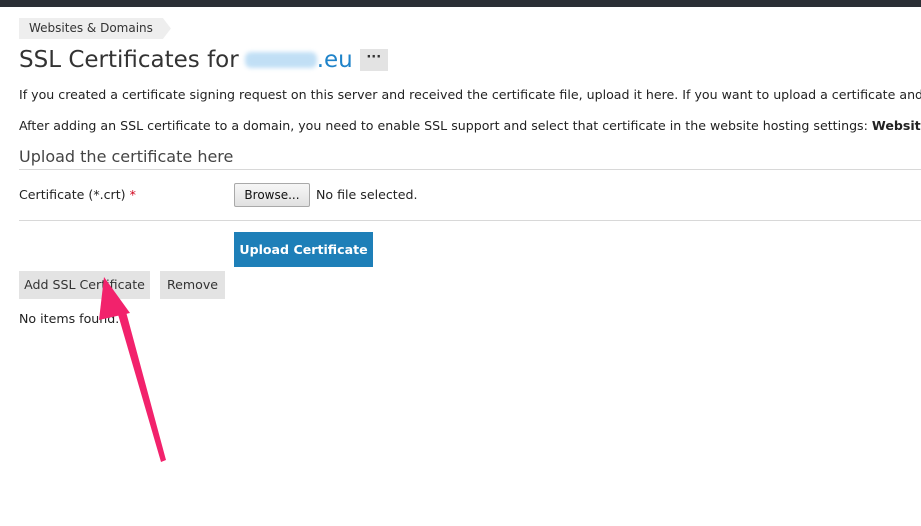 The width and height of the screenshot is (921, 526). Describe the element at coordinates (367, 194) in the screenshot. I see `file-status-text: No file selected.` at that location.